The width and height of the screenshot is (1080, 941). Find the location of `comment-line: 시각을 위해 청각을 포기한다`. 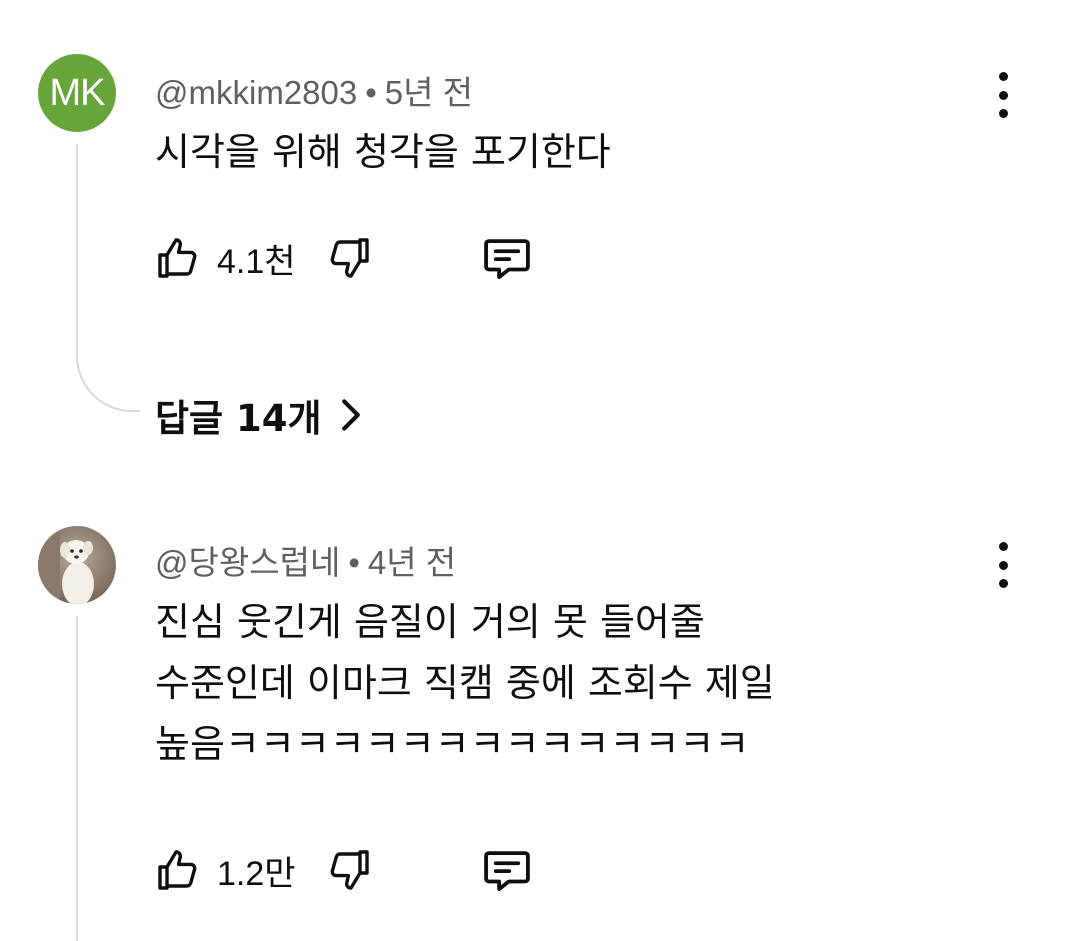

comment-line: 시각을 위해 청각을 포기한다 is located at coordinates (383, 152).